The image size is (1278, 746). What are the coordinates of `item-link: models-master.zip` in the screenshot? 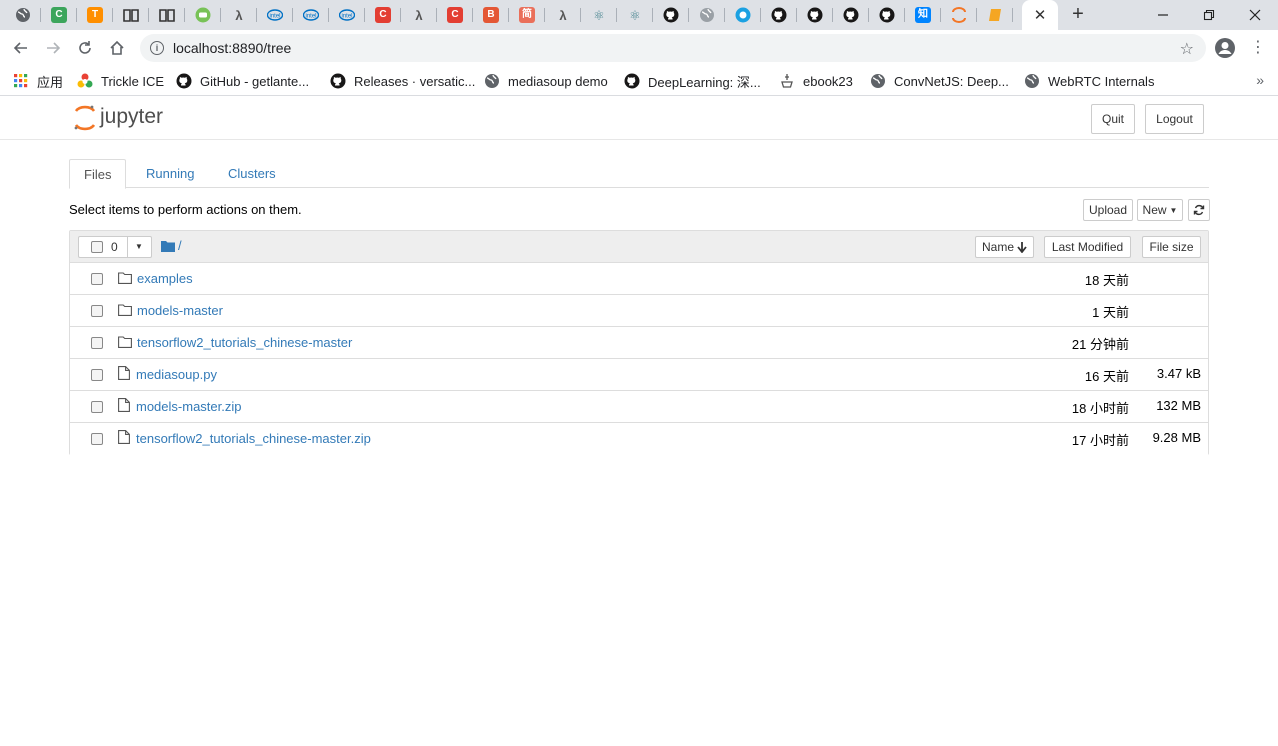 It's located at (188, 406).